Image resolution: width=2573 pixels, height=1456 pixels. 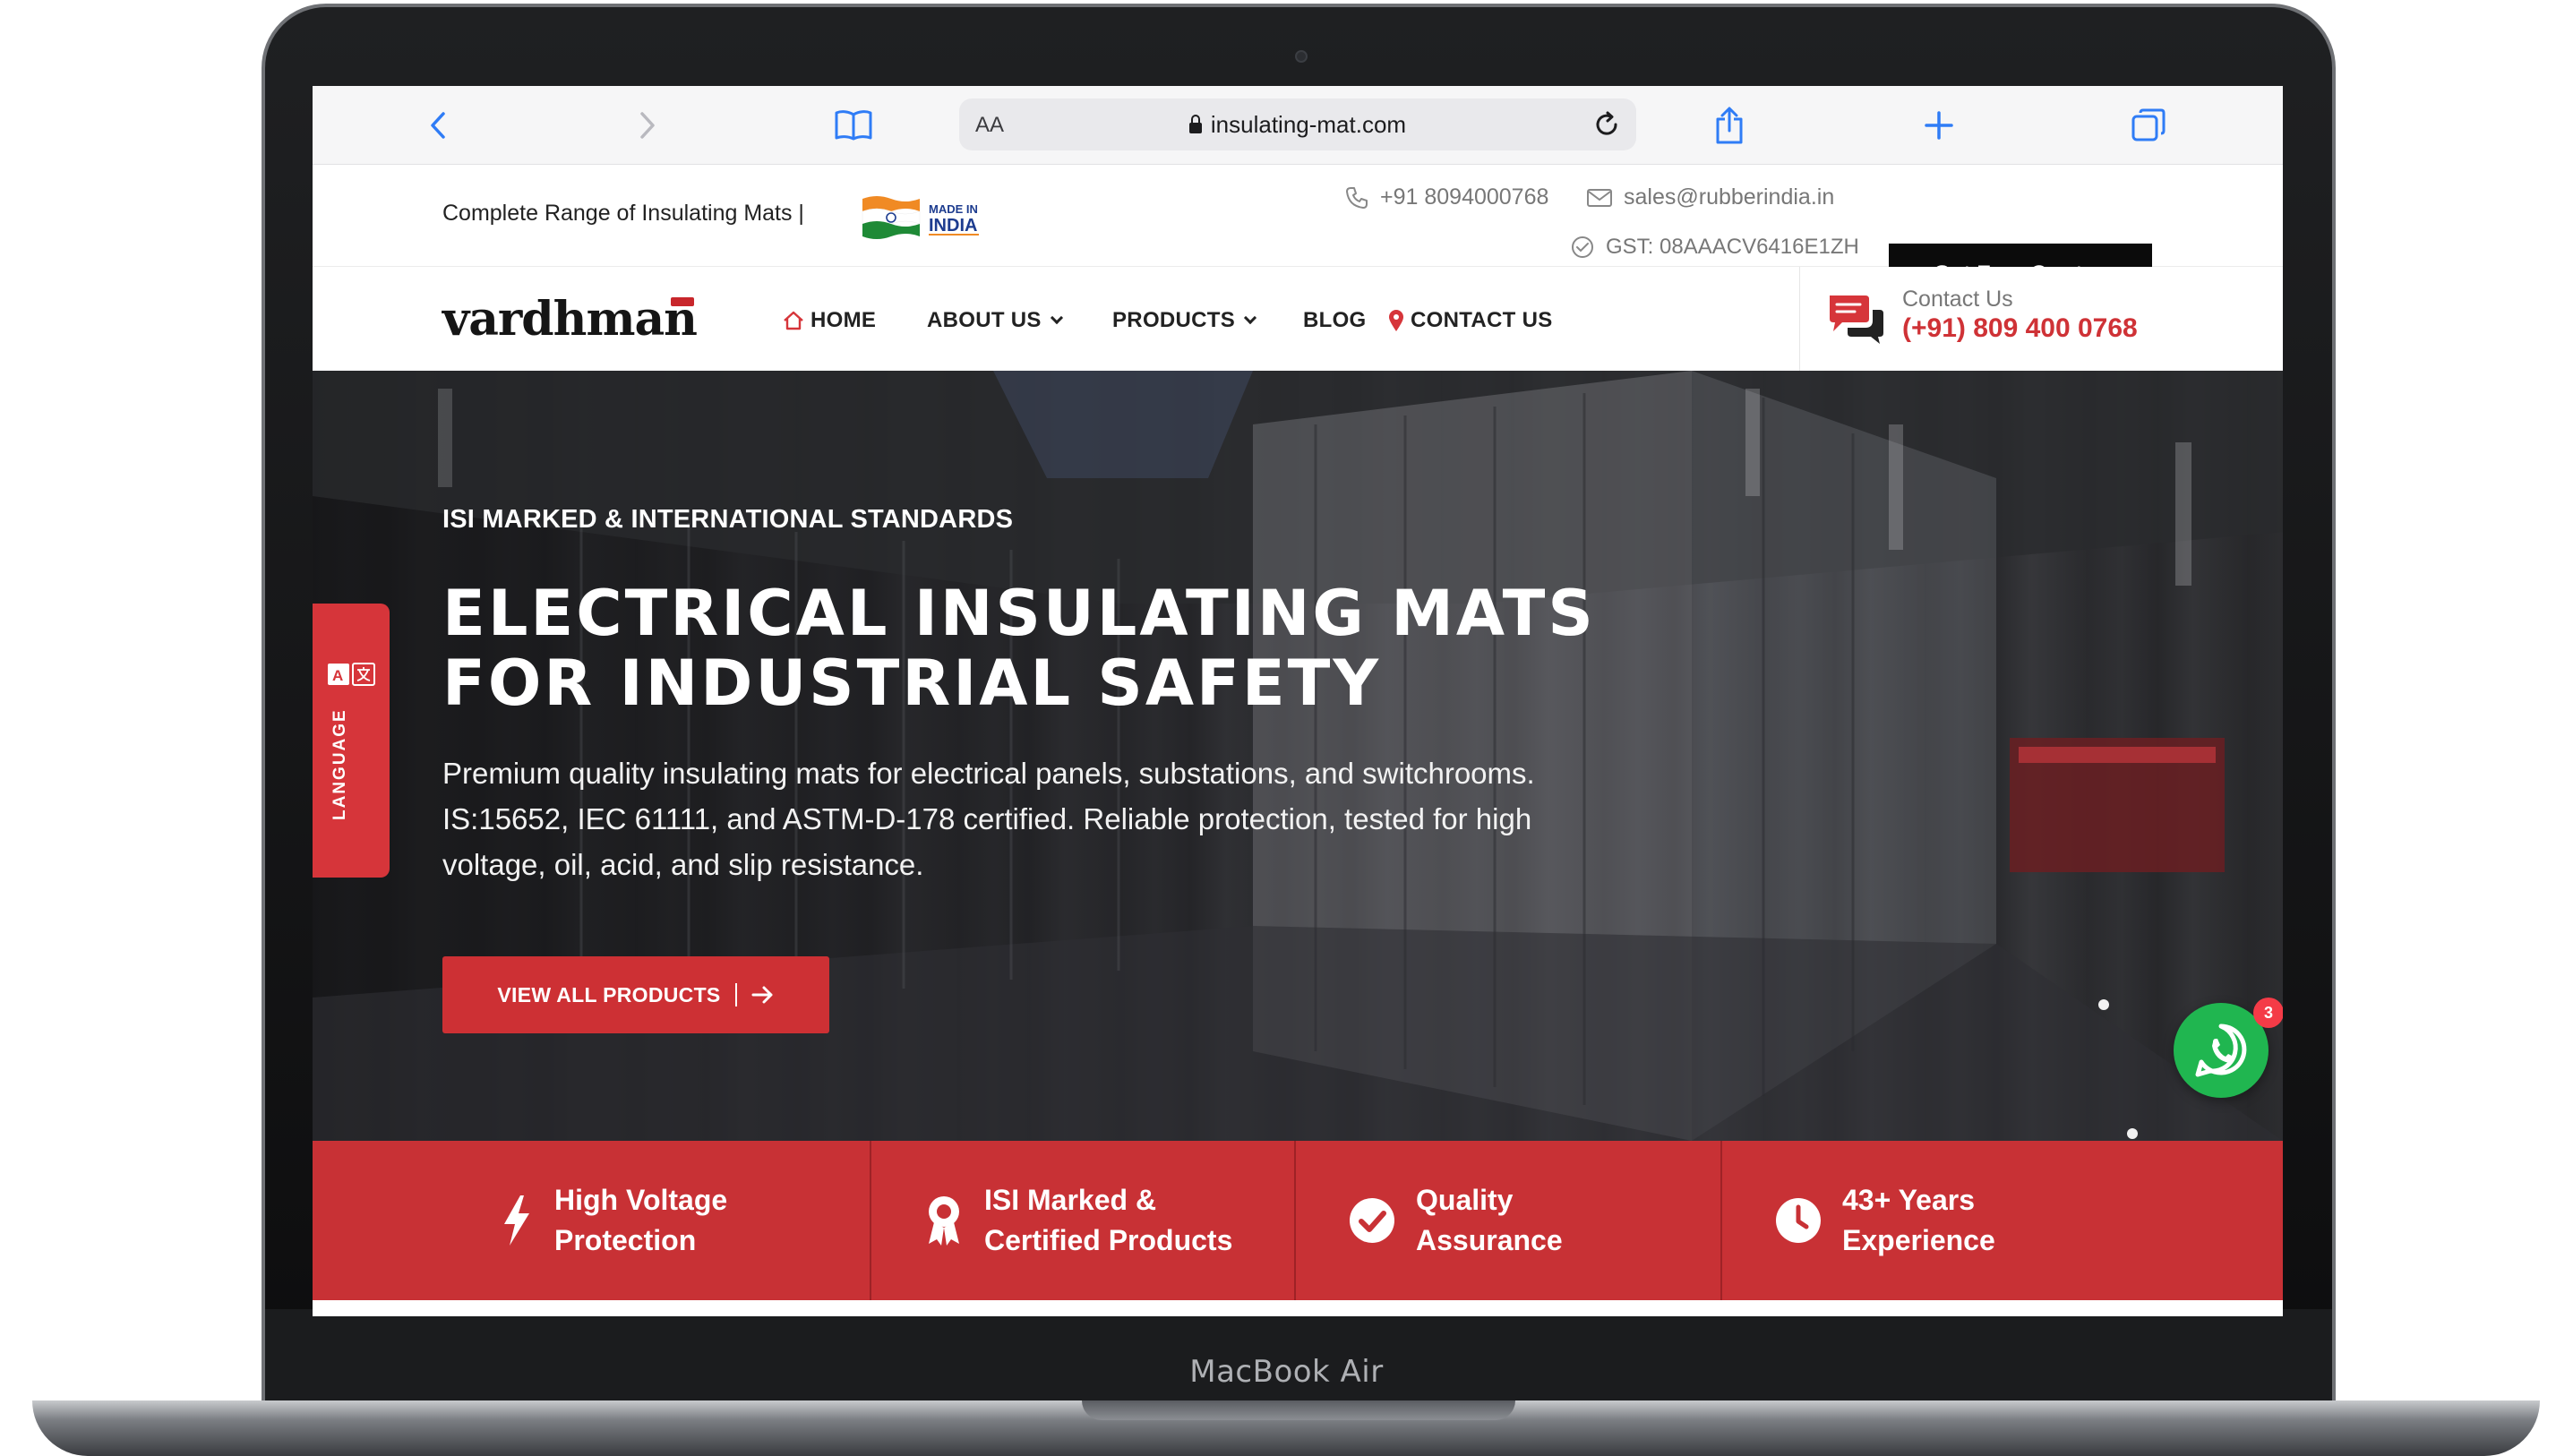 What do you see at coordinates (912, 683) in the screenshot?
I see `hero-title-line2: FOR INDUSTRIAL SAFETY` at bounding box center [912, 683].